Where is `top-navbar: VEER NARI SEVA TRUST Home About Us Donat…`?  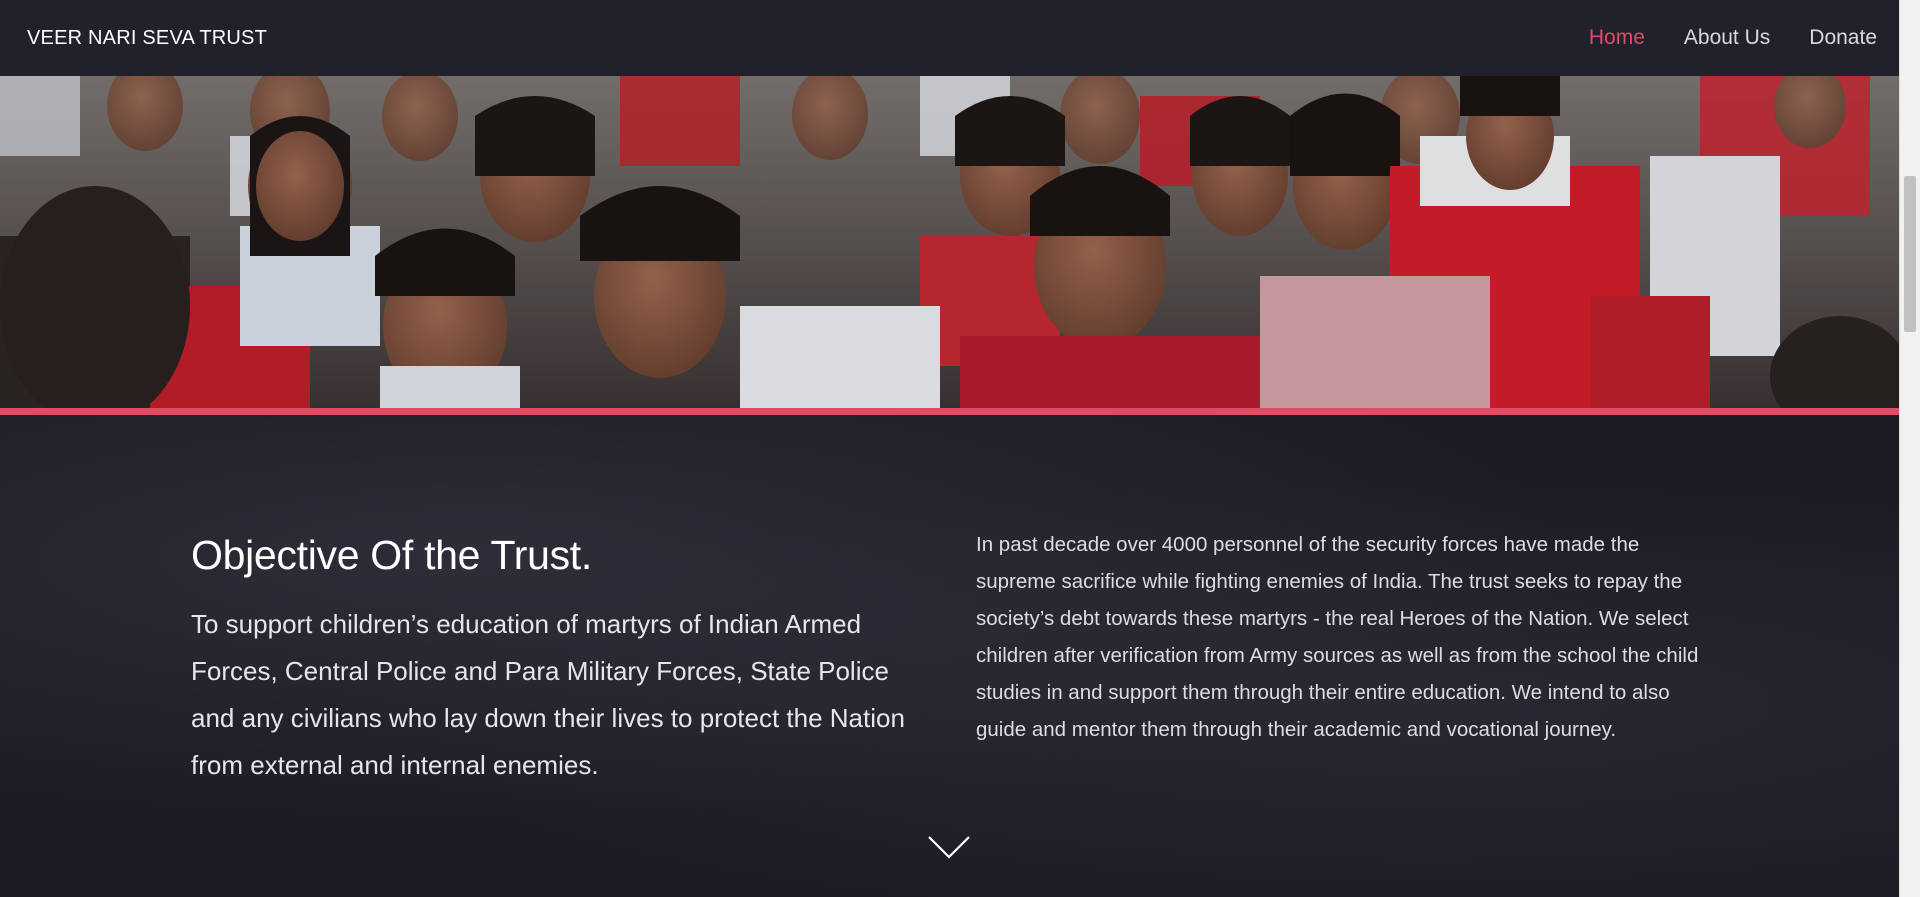 top-navbar: VEER NARI SEVA TRUST Home About Us Donat… is located at coordinates (949, 38).